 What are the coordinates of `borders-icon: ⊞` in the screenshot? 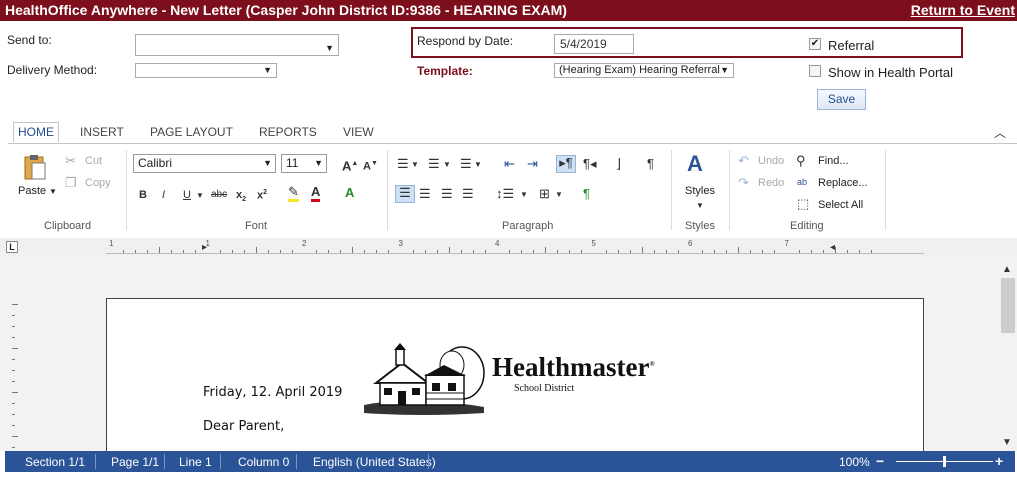 It's located at (544, 194).